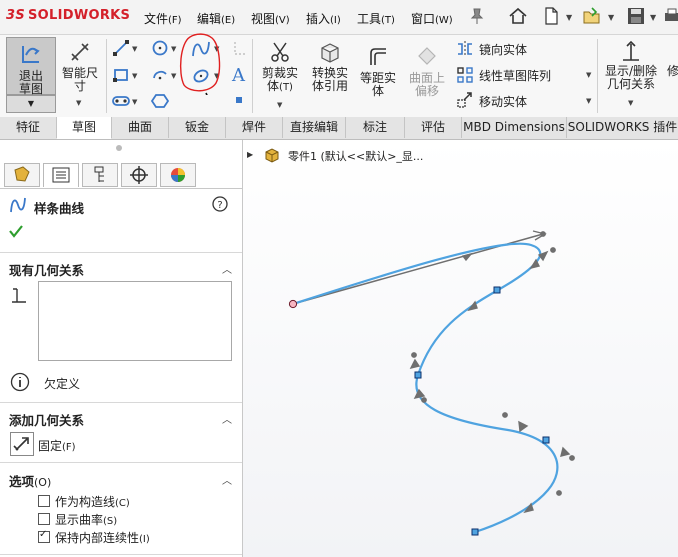 This screenshot has height=557, width=678. Describe the element at coordinates (160, 75) in the screenshot. I see `arc-icon` at that location.